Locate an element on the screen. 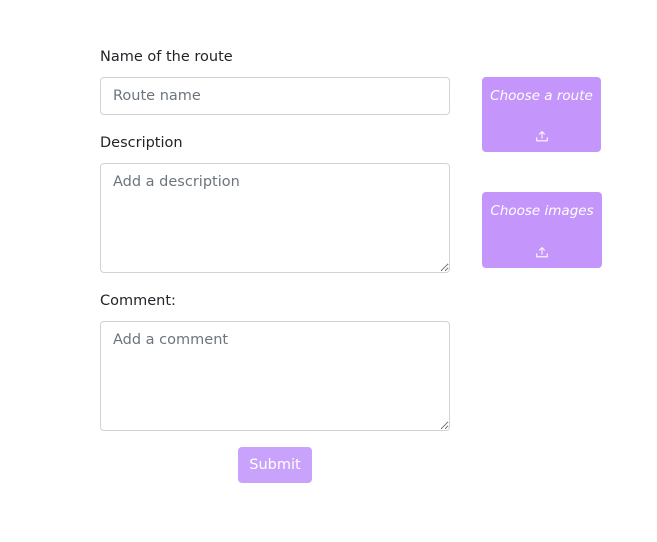  route-name-group: Name of the route is located at coordinates (275, 81).